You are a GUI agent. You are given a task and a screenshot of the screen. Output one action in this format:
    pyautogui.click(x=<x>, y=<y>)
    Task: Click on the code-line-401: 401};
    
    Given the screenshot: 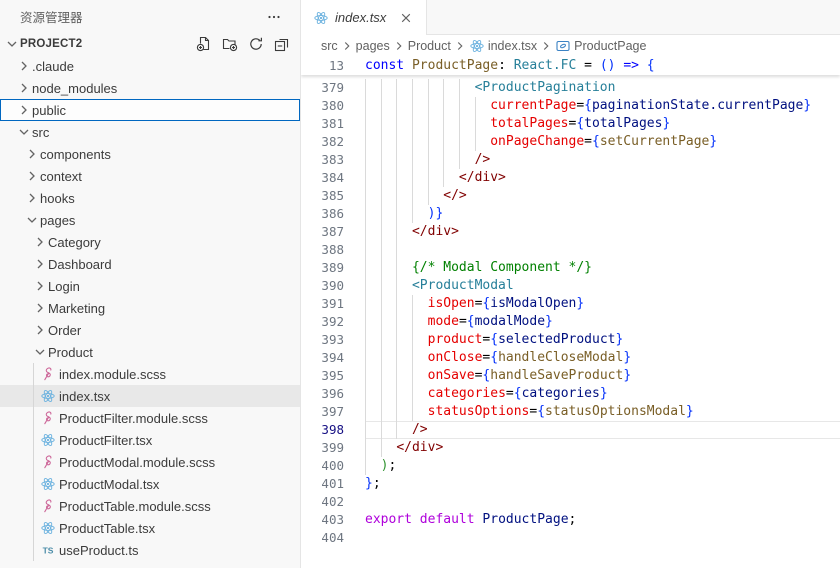 What is the action you would take?
    pyautogui.click(x=570, y=484)
    